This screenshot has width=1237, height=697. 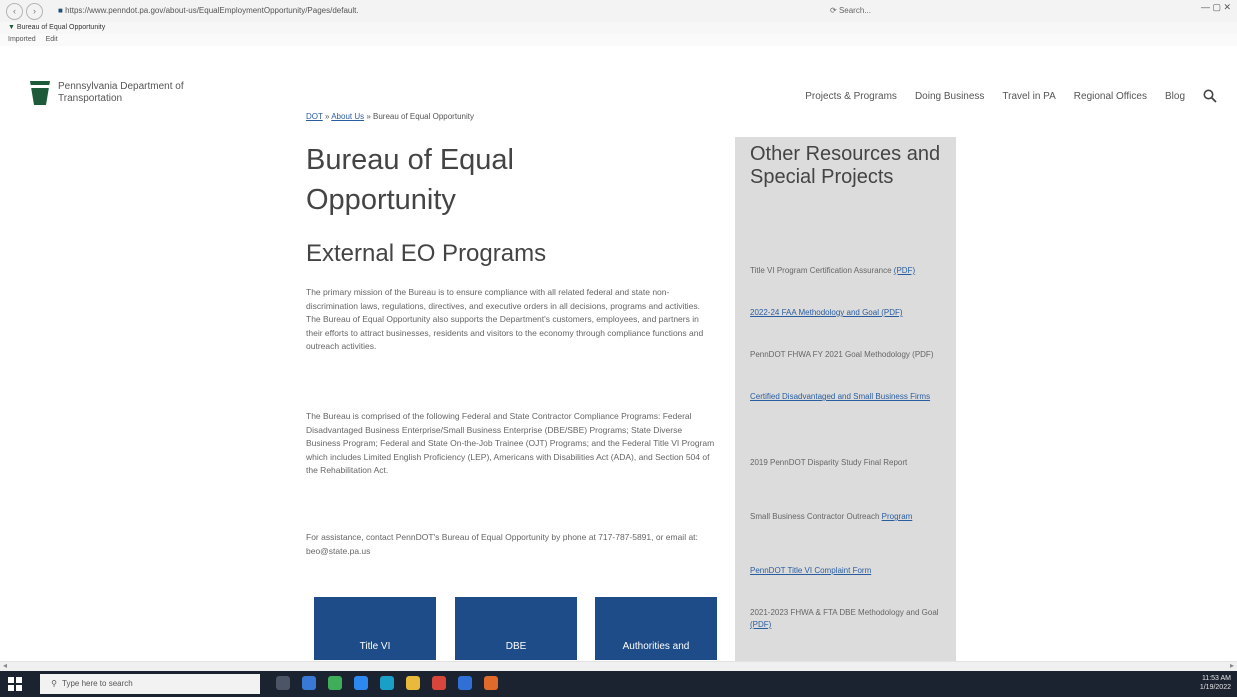 I want to click on sidebar-link: Program, so click(x=897, y=516).